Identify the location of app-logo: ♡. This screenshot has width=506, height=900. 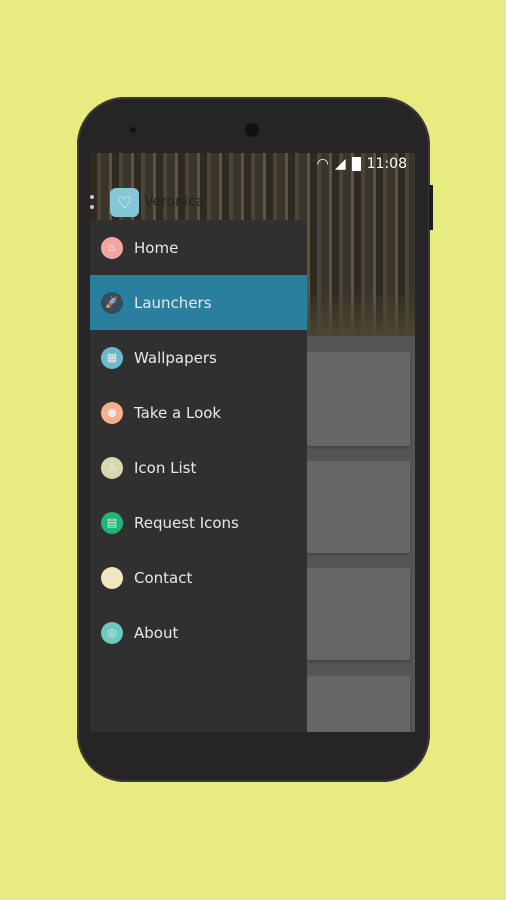
(124, 202).